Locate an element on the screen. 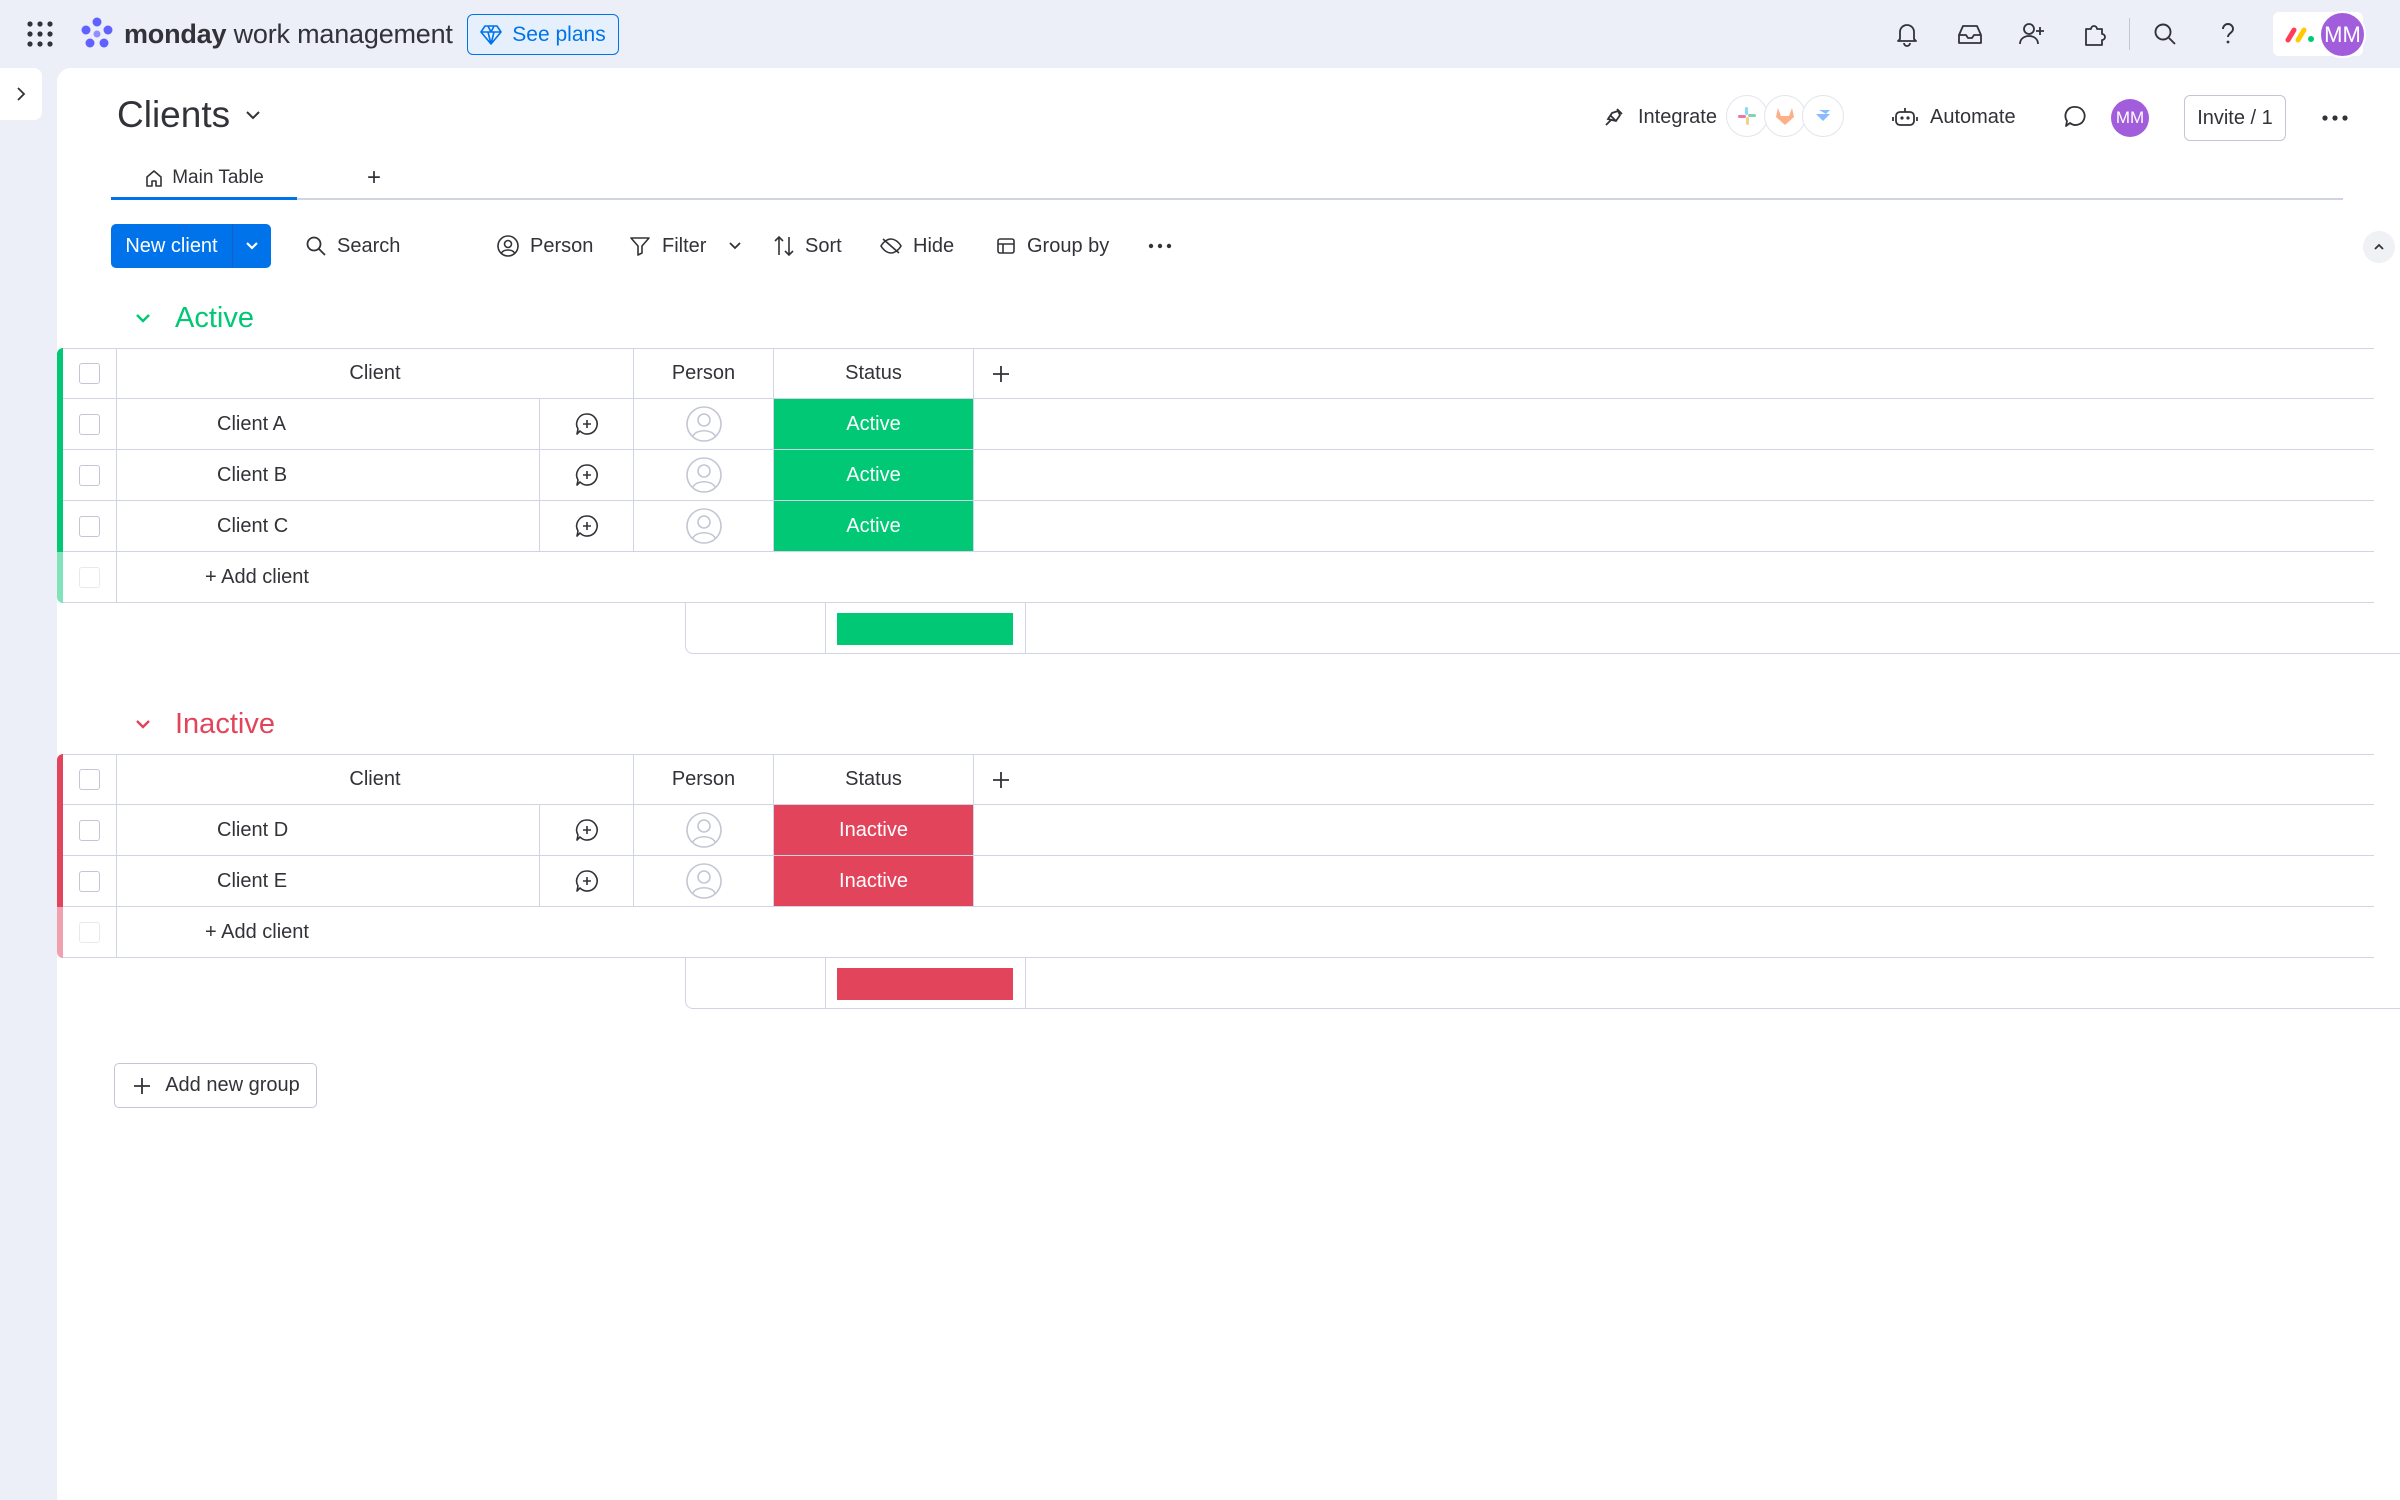 This screenshot has width=2400, height=1500. summary-empty is located at coordinates (1713, 628).